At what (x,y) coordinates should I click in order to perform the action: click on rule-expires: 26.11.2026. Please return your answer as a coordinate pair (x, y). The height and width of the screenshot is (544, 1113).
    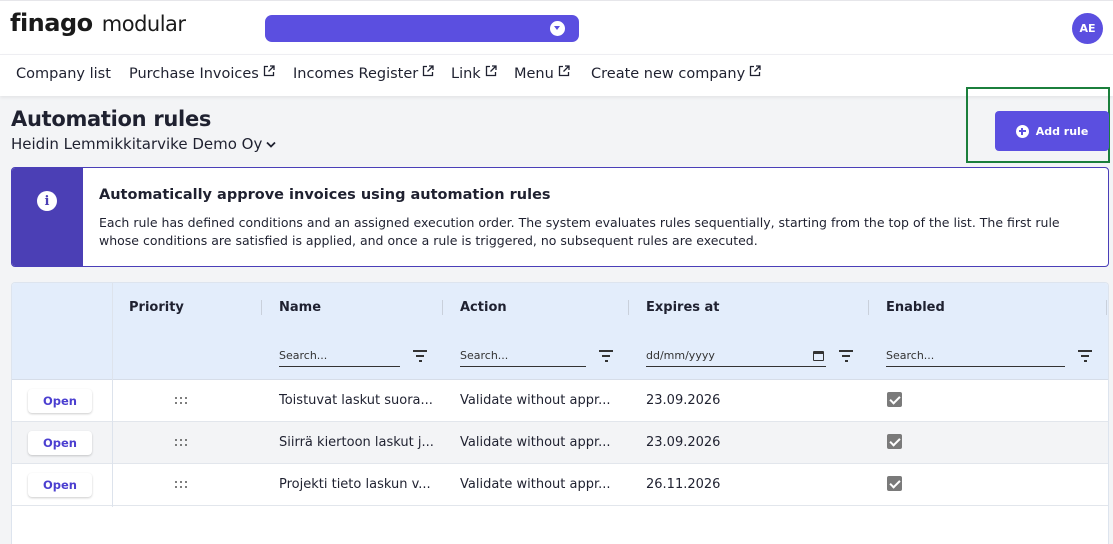
    Looking at the image, I should click on (683, 484).